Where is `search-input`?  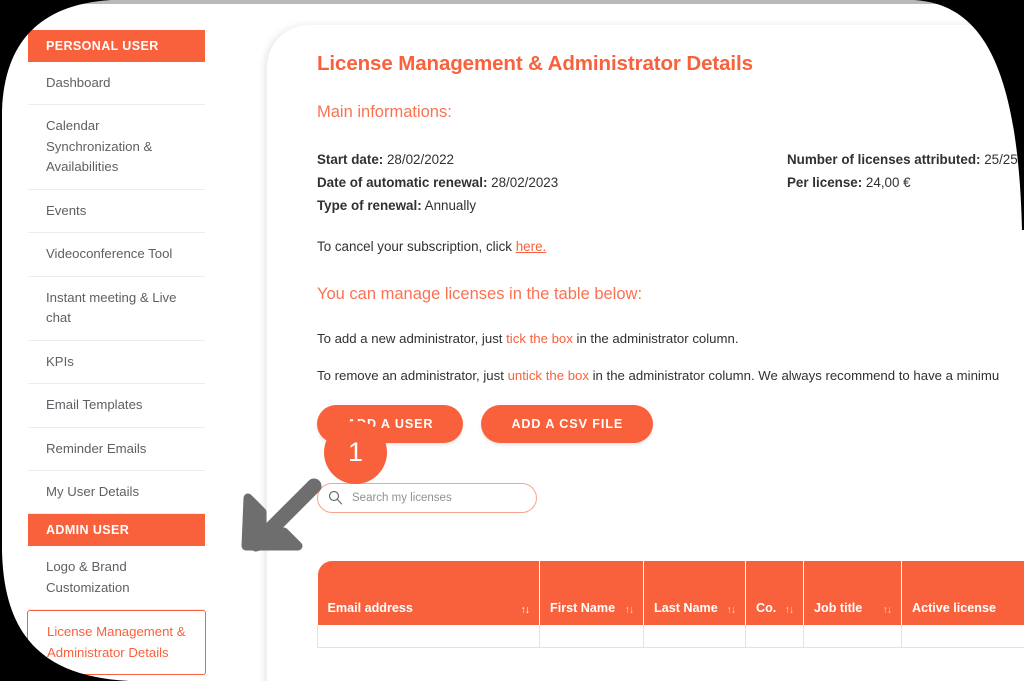
search-input is located at coordinates (427, 498).